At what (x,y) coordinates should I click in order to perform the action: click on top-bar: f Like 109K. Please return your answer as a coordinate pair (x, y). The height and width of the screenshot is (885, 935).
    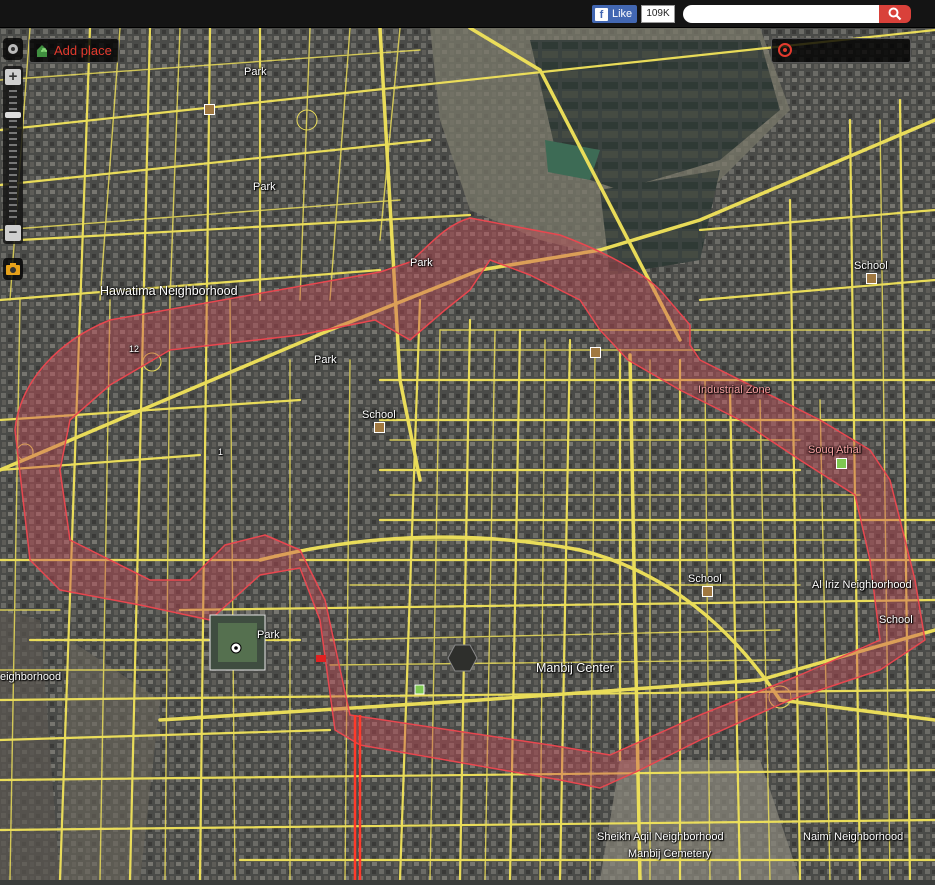
    Looking at the image, I should click on (467, 14).